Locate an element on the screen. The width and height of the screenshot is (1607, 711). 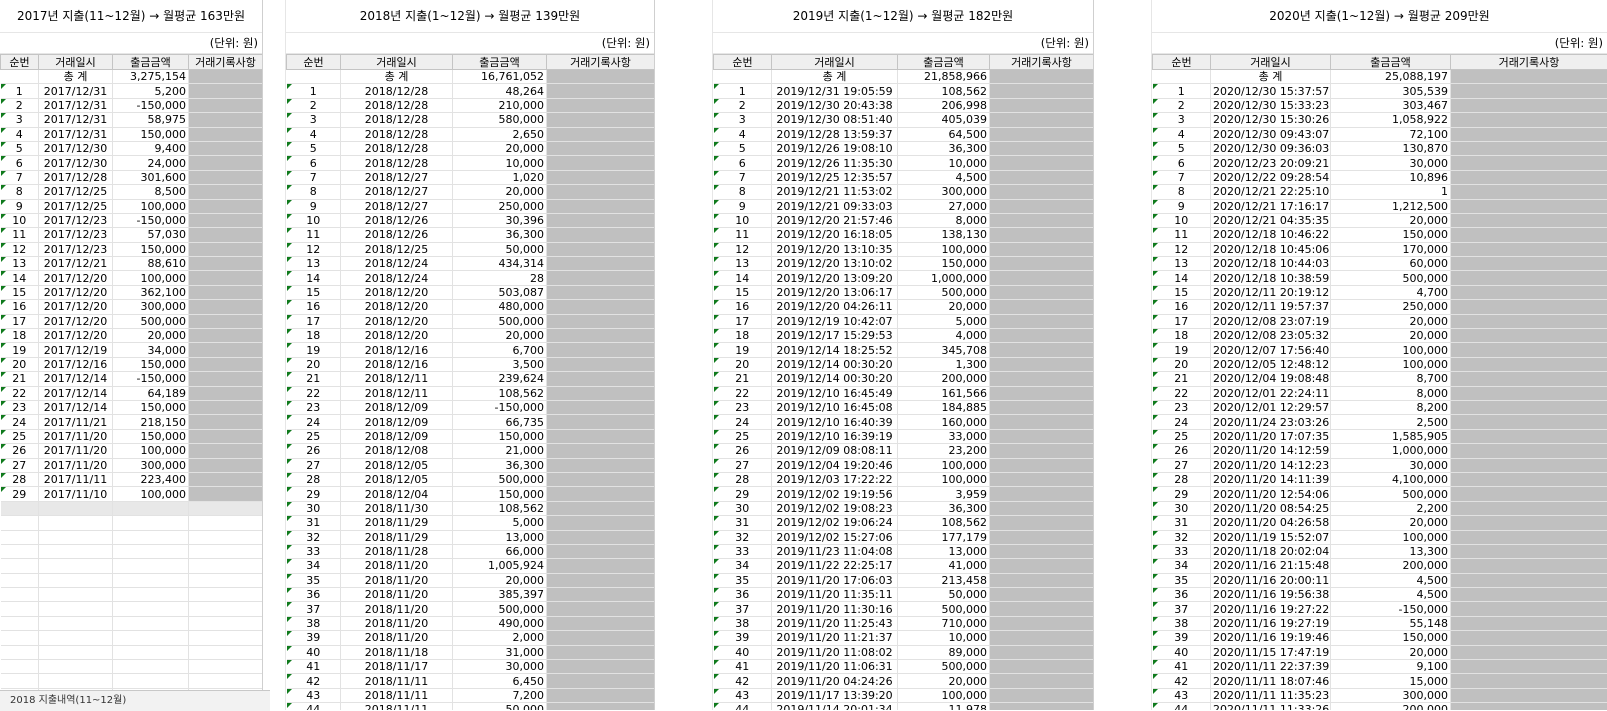
table-row: 202019/12/14 00:30:201,300 is located at coordinates (904, 364).